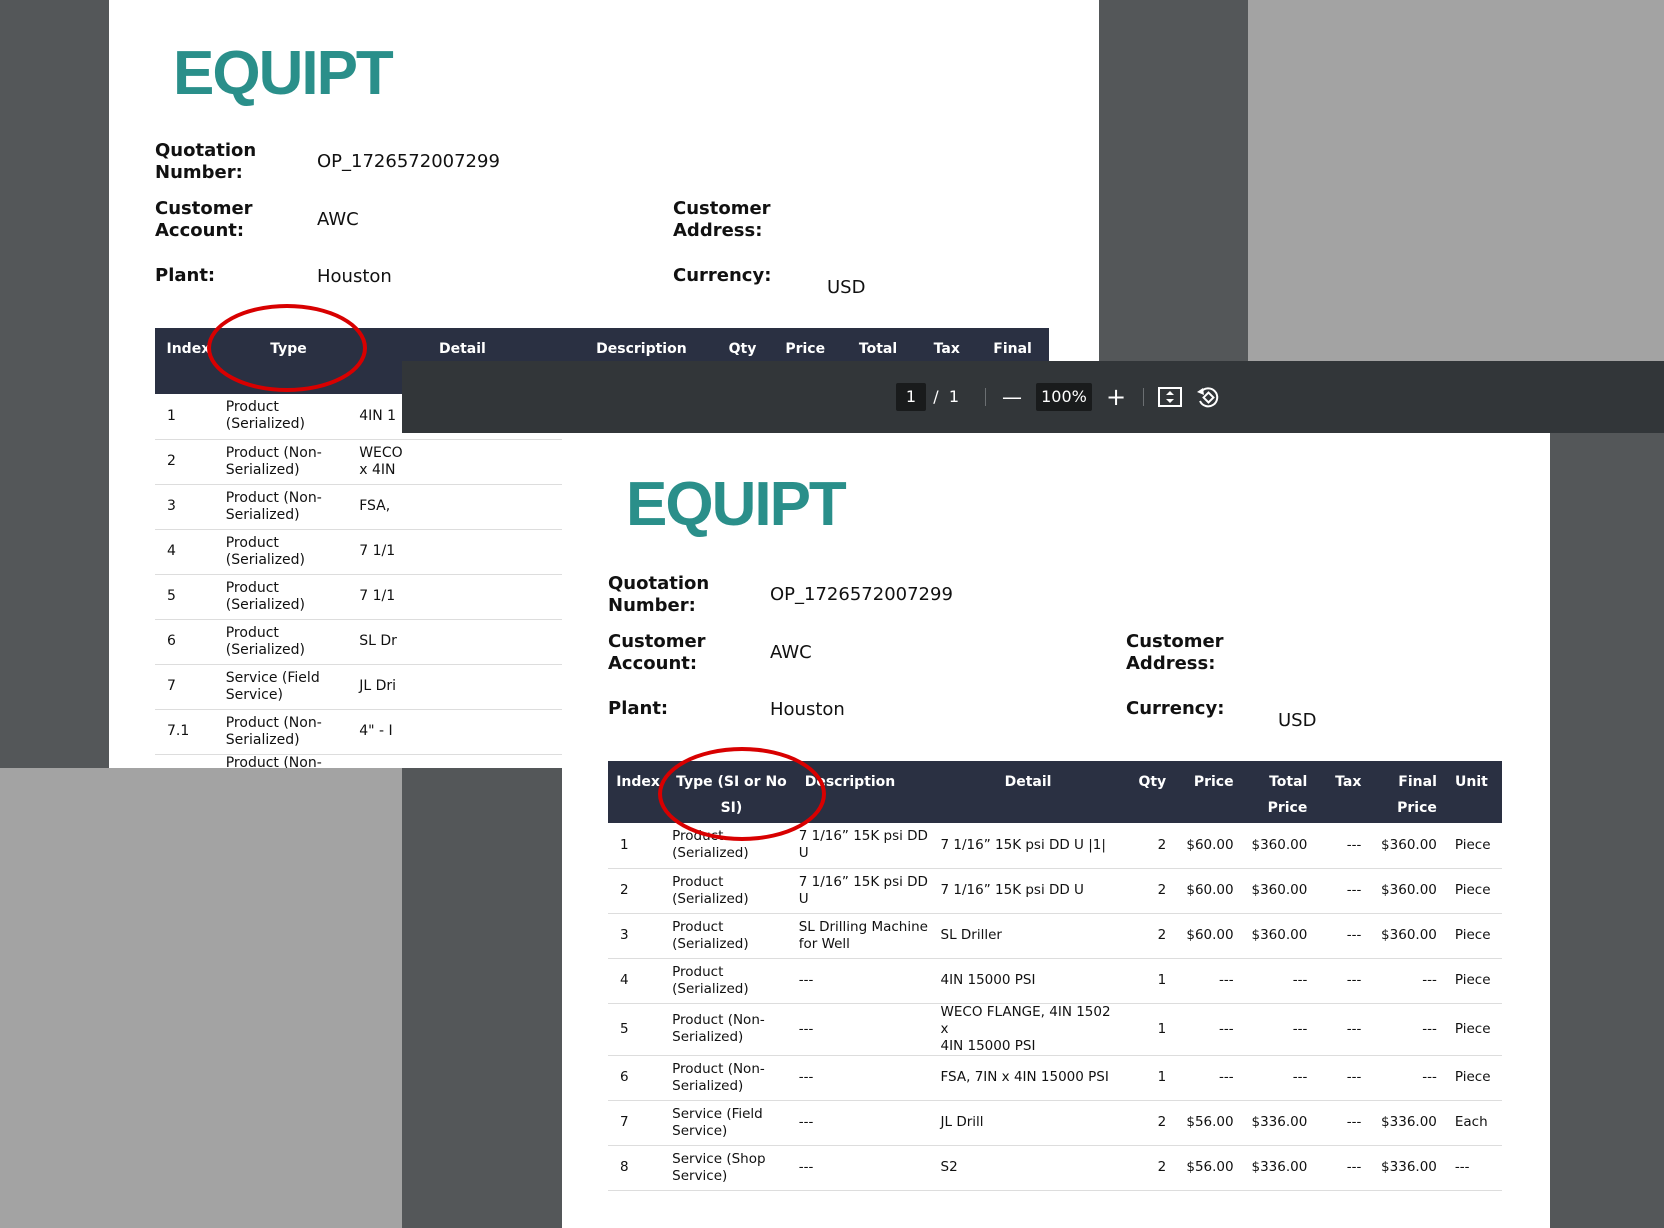 This screenshot has width=1664, height=1228. I want to click on cell-detail: 7 1/16” 15K psi DD U |1|, so click(1028, 846).